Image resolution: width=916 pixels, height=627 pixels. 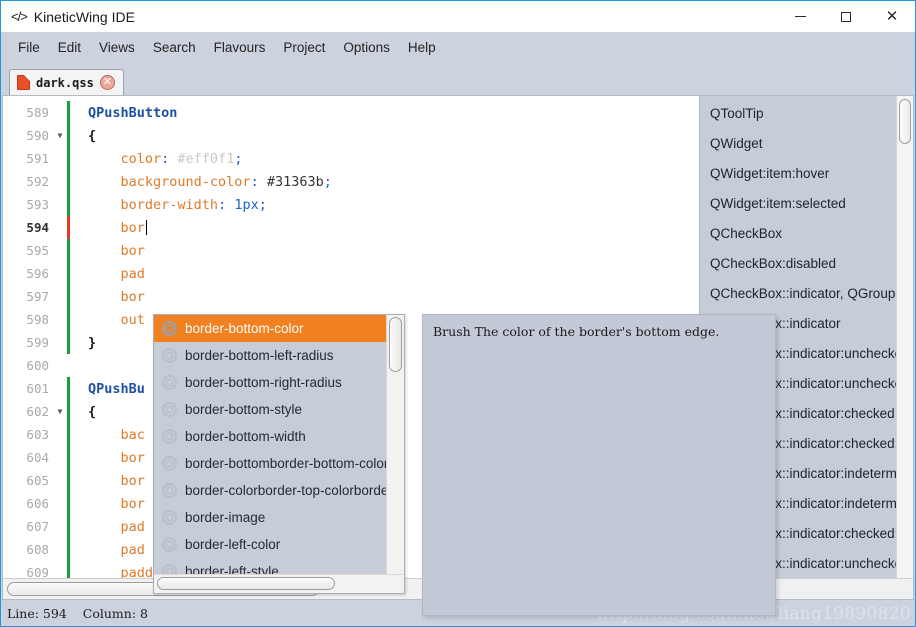 I want to click on tab-bar: dark.qss ✕, so click(x=458, y=79).